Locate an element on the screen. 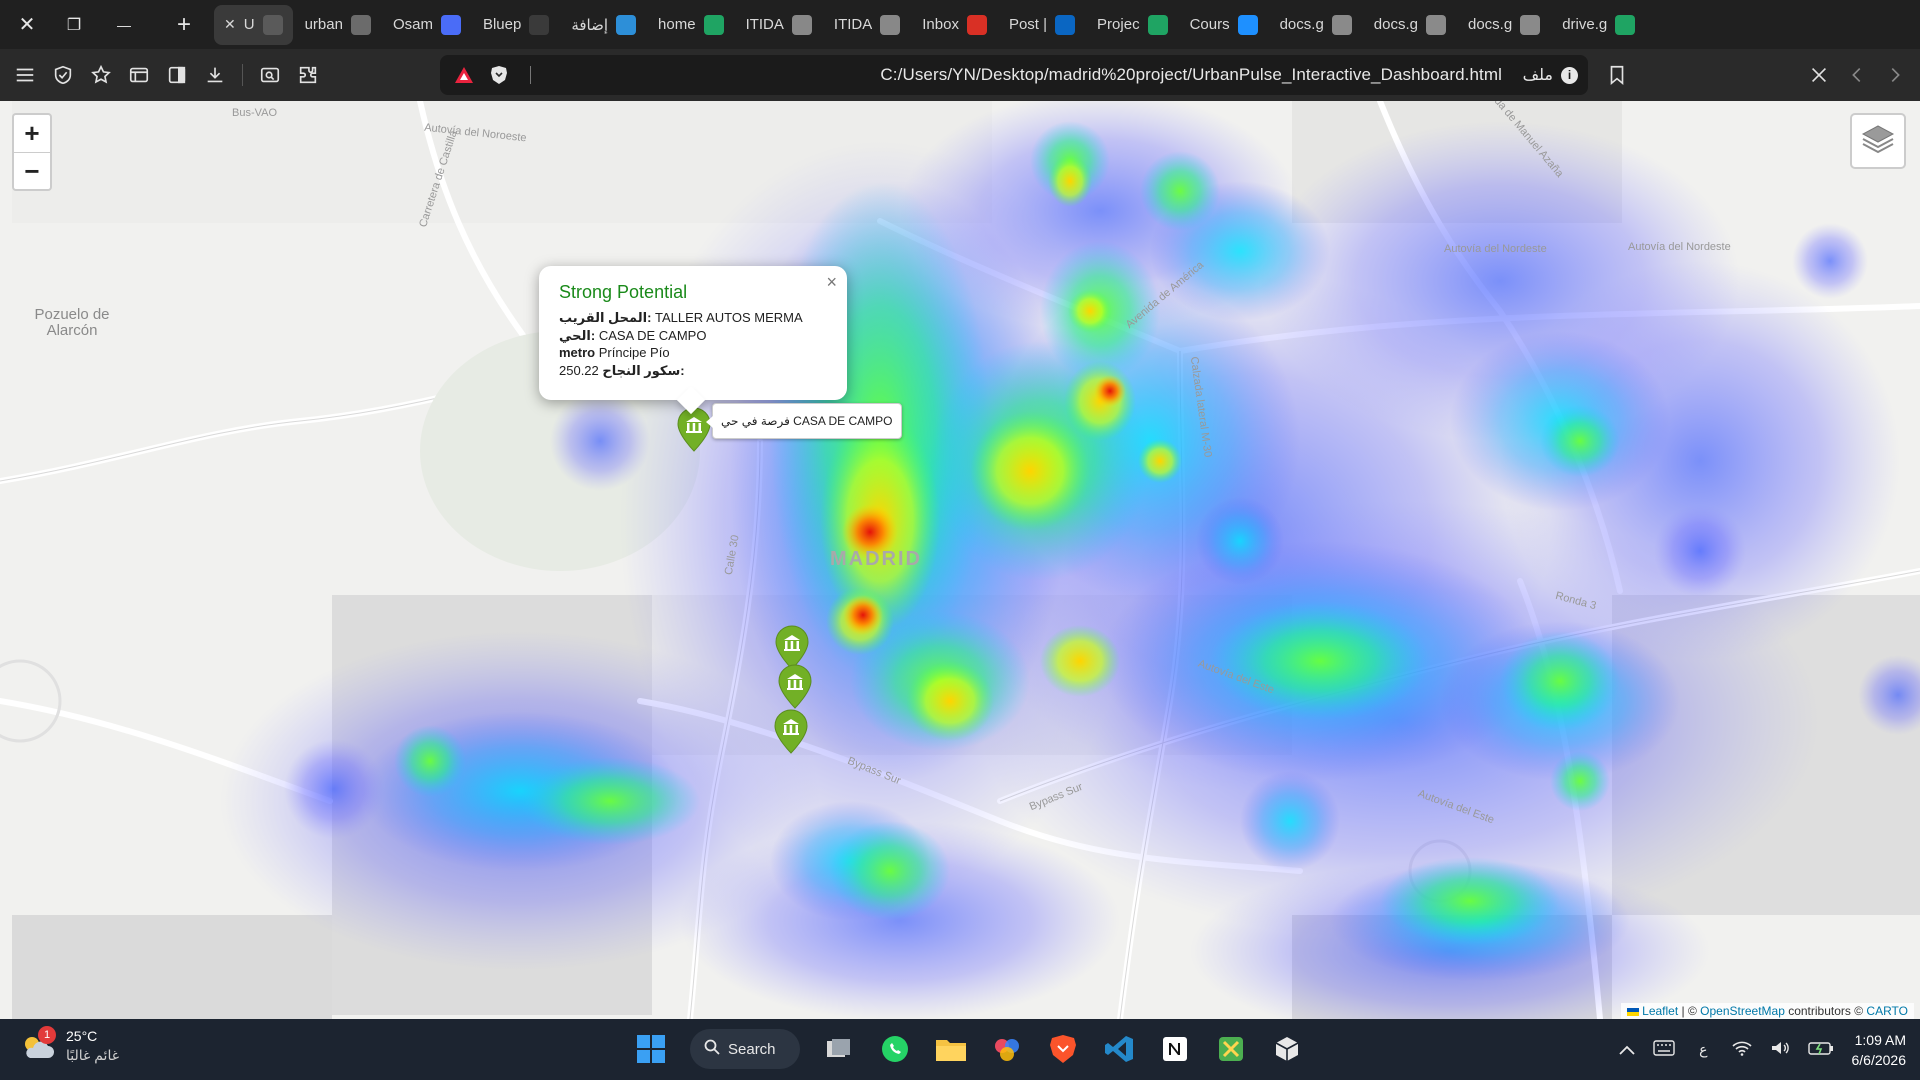  popup-value: TALLER AUTOS MERMA is located at coordinates (729, 317).